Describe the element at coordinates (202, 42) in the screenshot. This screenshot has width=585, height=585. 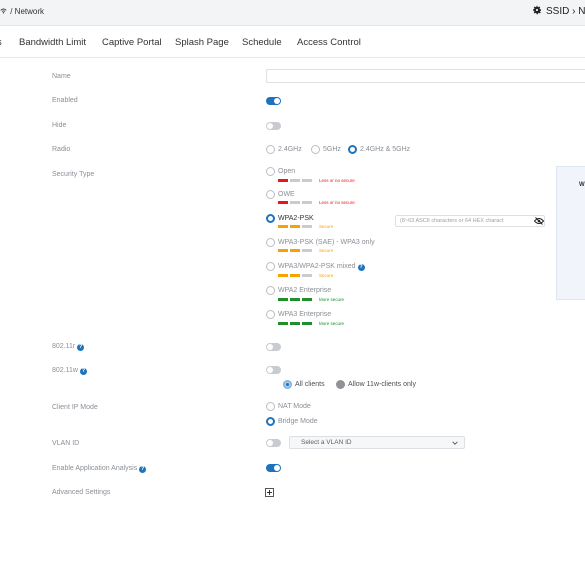
I see `tab-splash-page: Splash Page` at that location.